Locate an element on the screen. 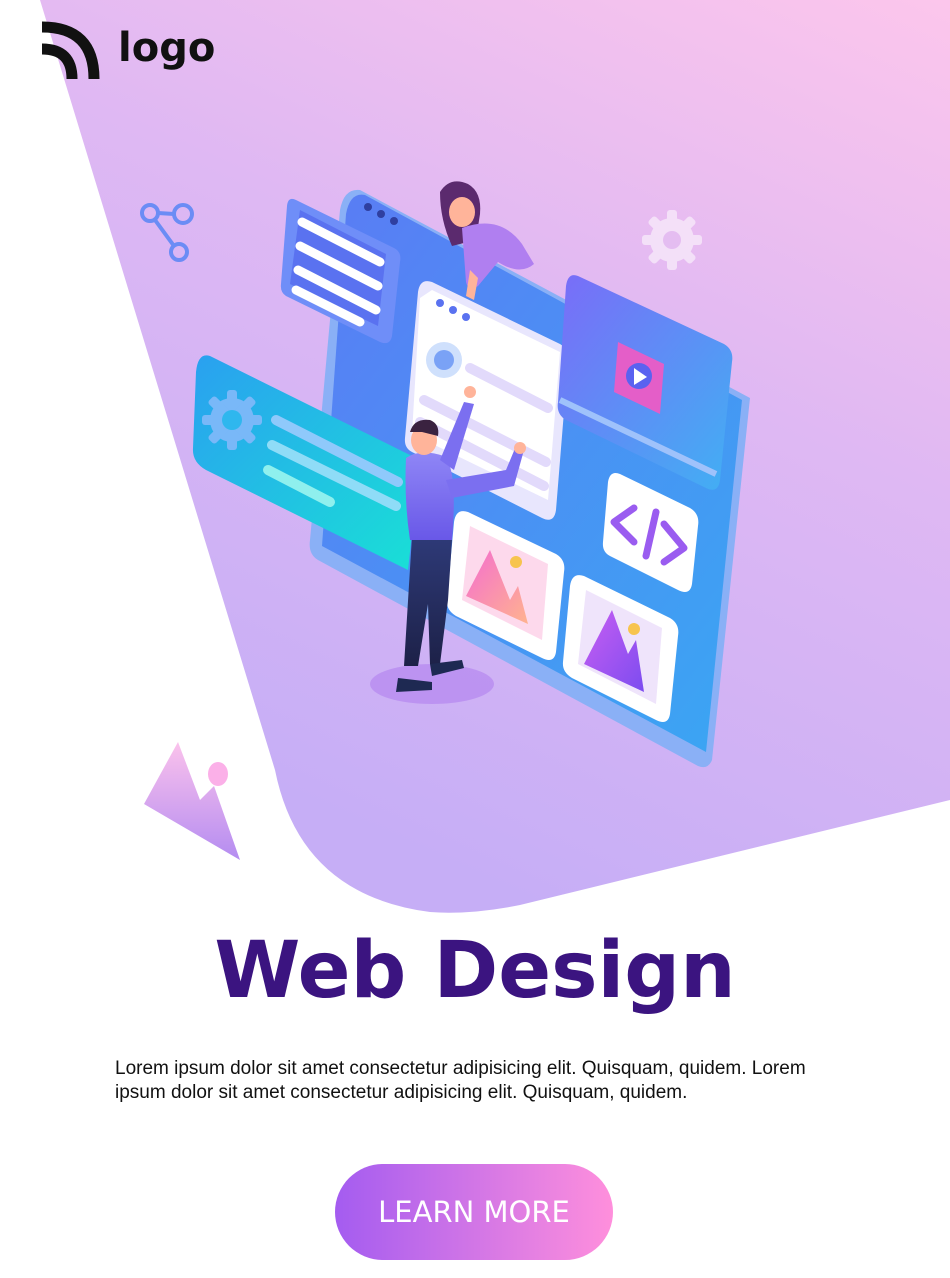 The width and height of the screenshot is (950, 1278). learn-more-button: LEARN MORE is located at coordinates (474, 1212).